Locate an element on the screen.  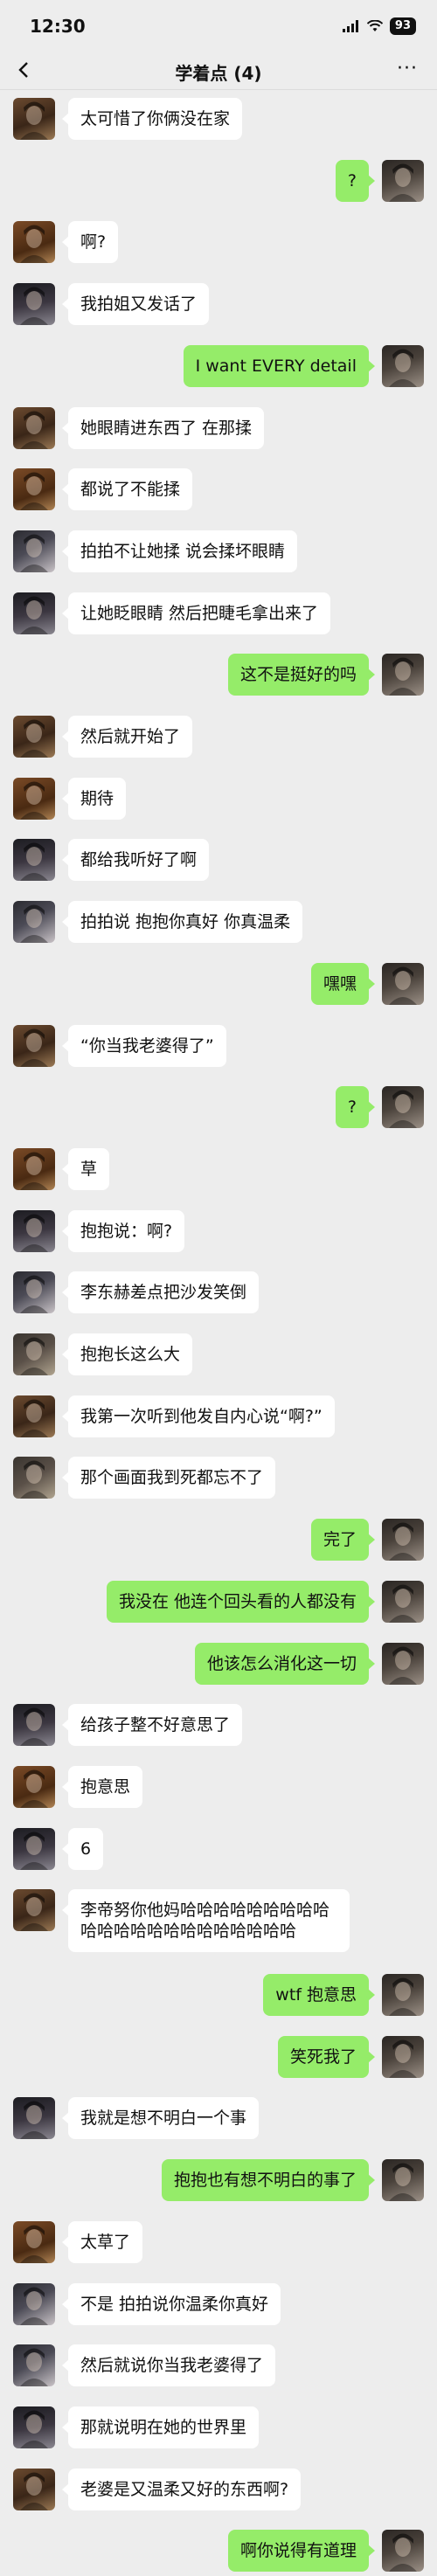
wifi-icon is located at coordinates (375, 25).